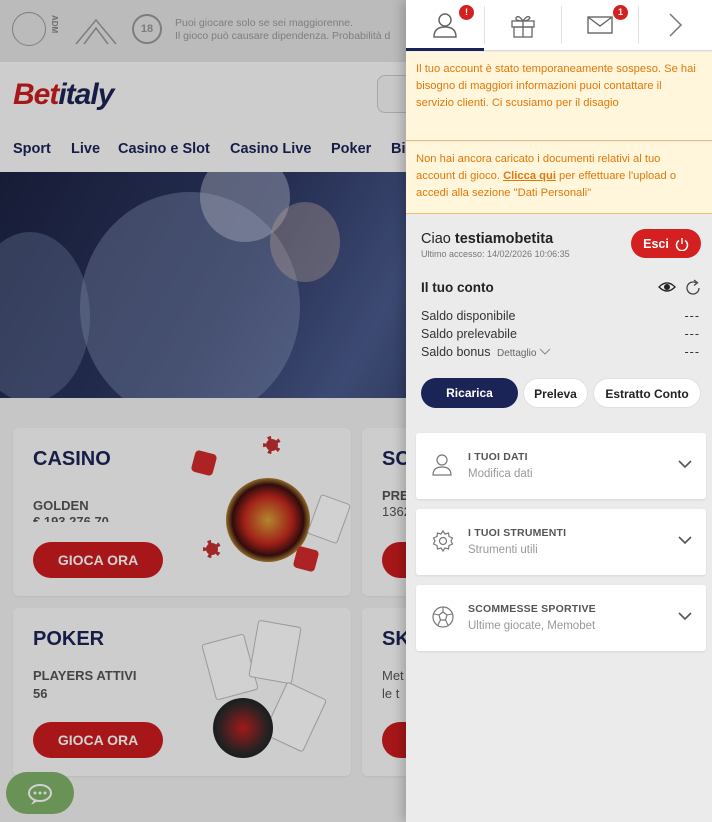 Image resolution: width=712 pixels, height=822 pixels. Describe the element at coordinates (504, 239) in the screenshot. I see `username: testiamobetita` at that location.